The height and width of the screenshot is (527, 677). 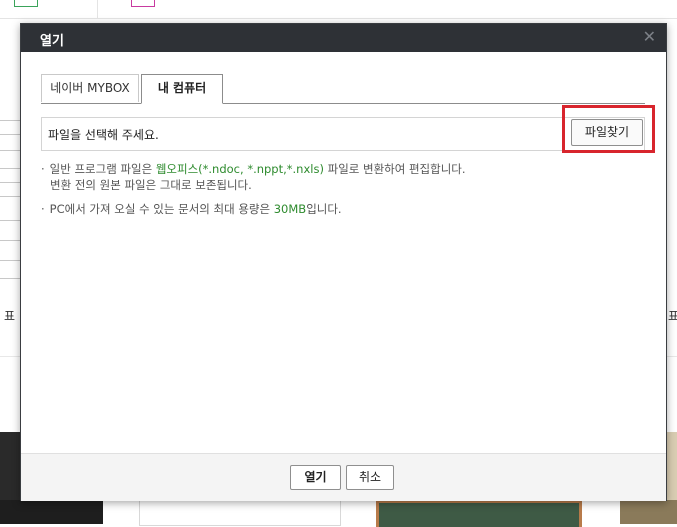 What do you see at coordinates (608, 129) in the screenshot?
I see `highlight-box` at bounding box center [608, 129].